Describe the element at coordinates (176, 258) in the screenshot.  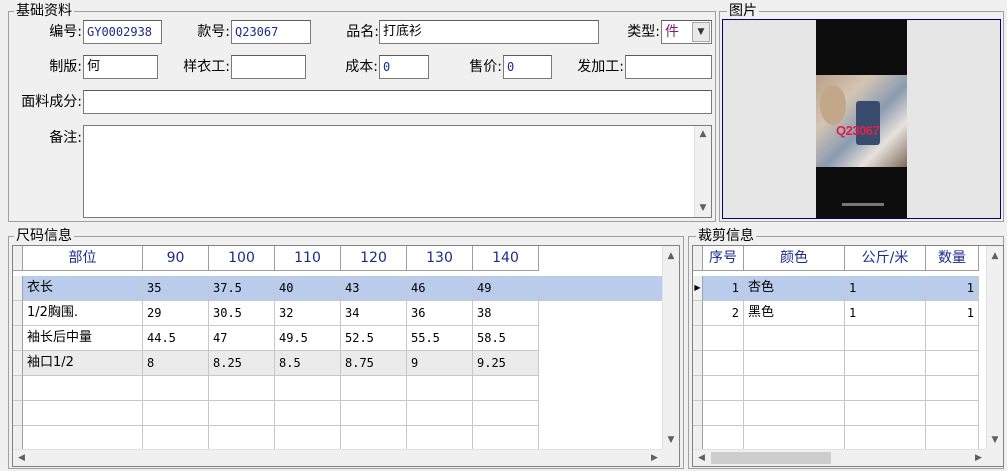
I see `col-header-90: 90` at that location.